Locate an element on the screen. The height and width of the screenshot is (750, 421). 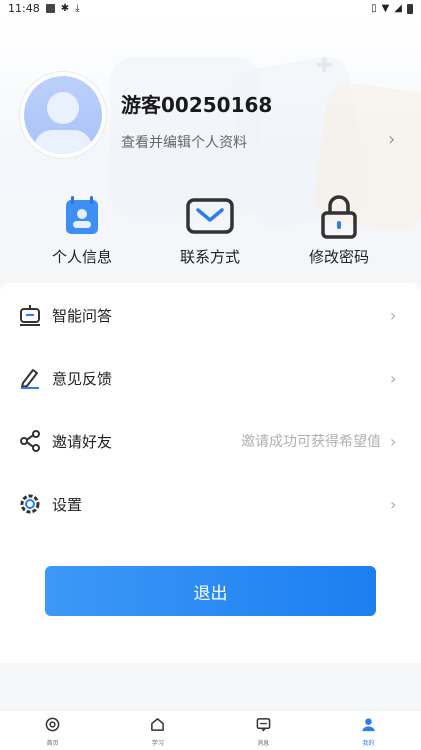
pen-icon is located at coordinates (30, 378).